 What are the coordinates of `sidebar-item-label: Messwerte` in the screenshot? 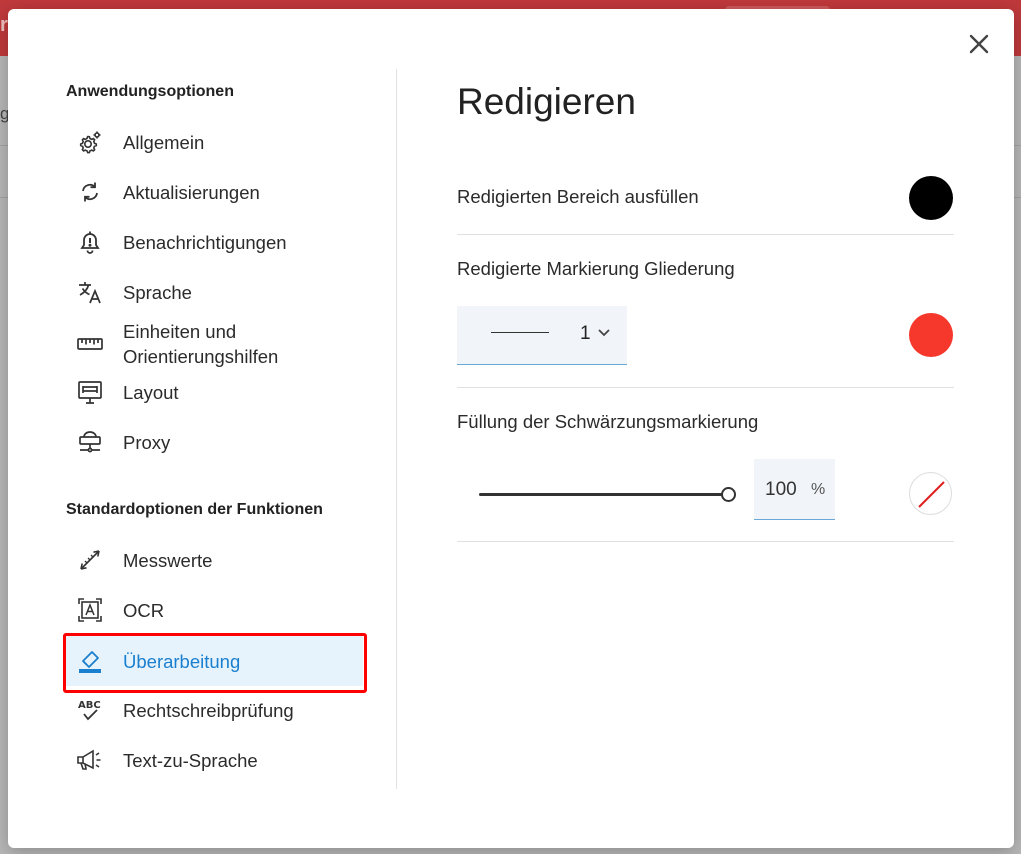 It's located at (168, 560).